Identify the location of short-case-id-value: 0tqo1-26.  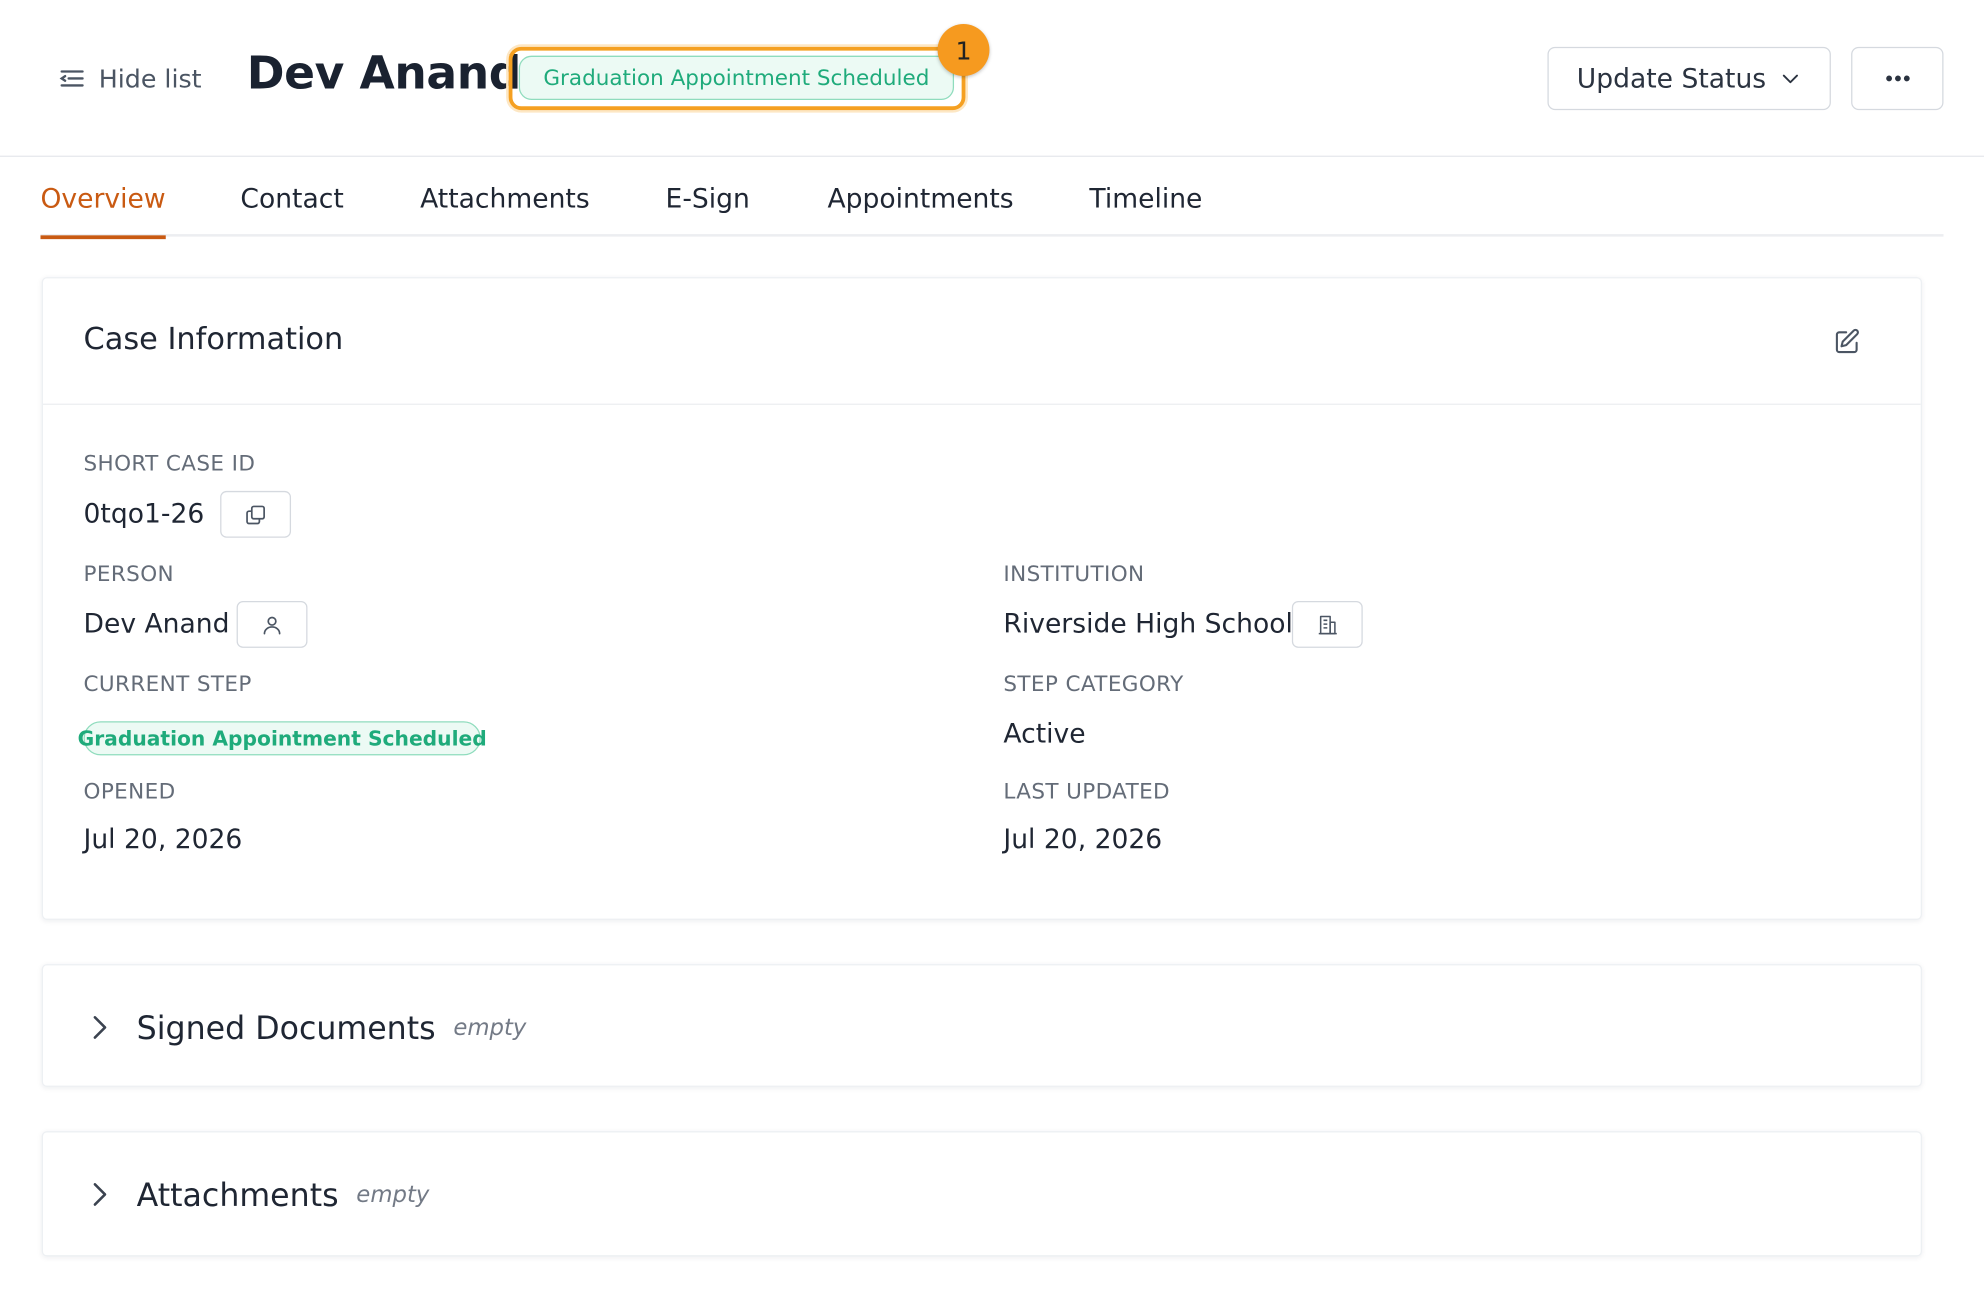
(144, 513).